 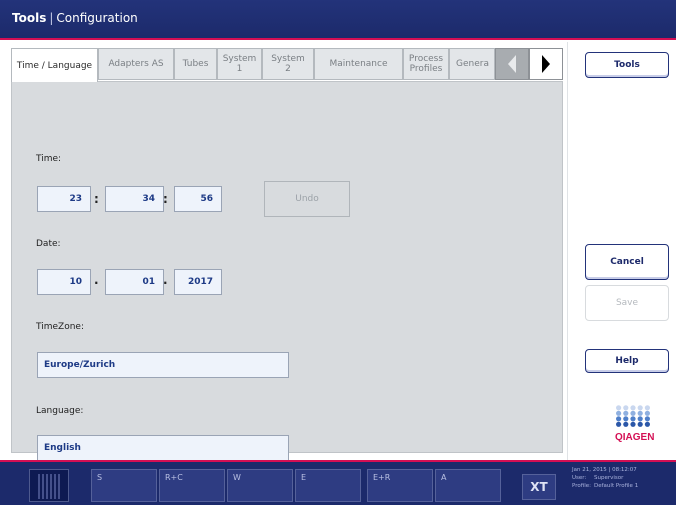 I want to click on slot-overview-button, so click(x=49, y=485).